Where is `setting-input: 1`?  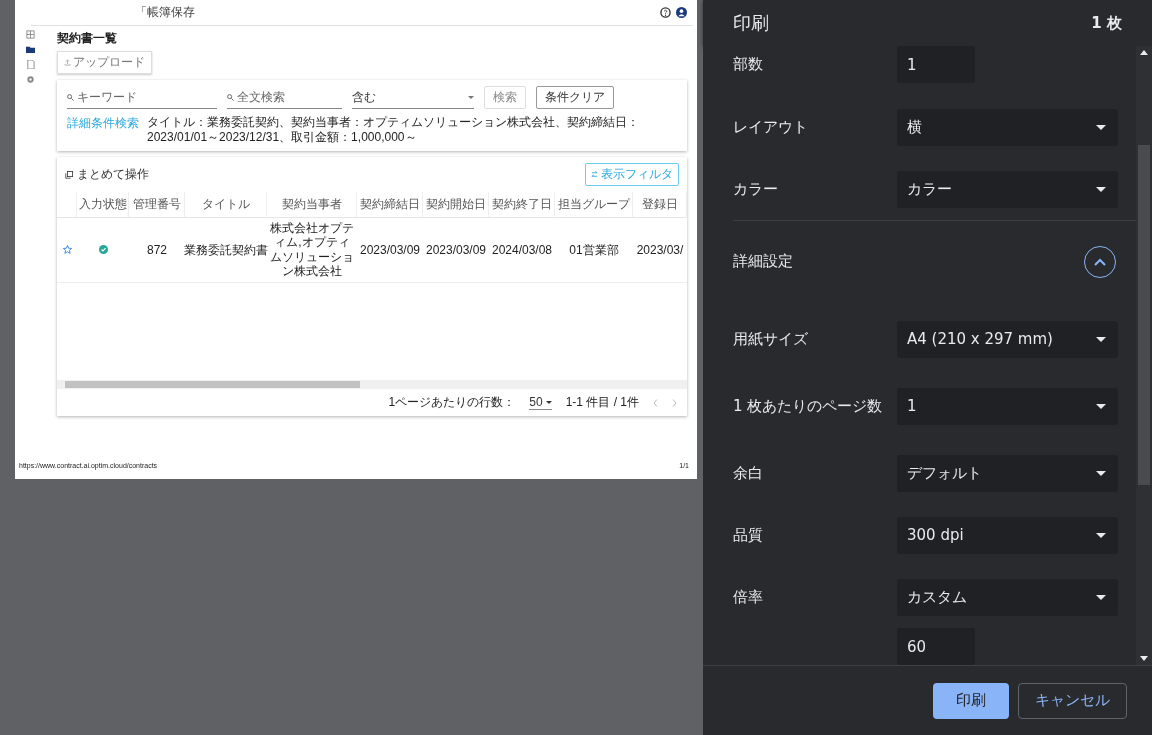 setting-input: 1 is located at coordinates (936, 64).